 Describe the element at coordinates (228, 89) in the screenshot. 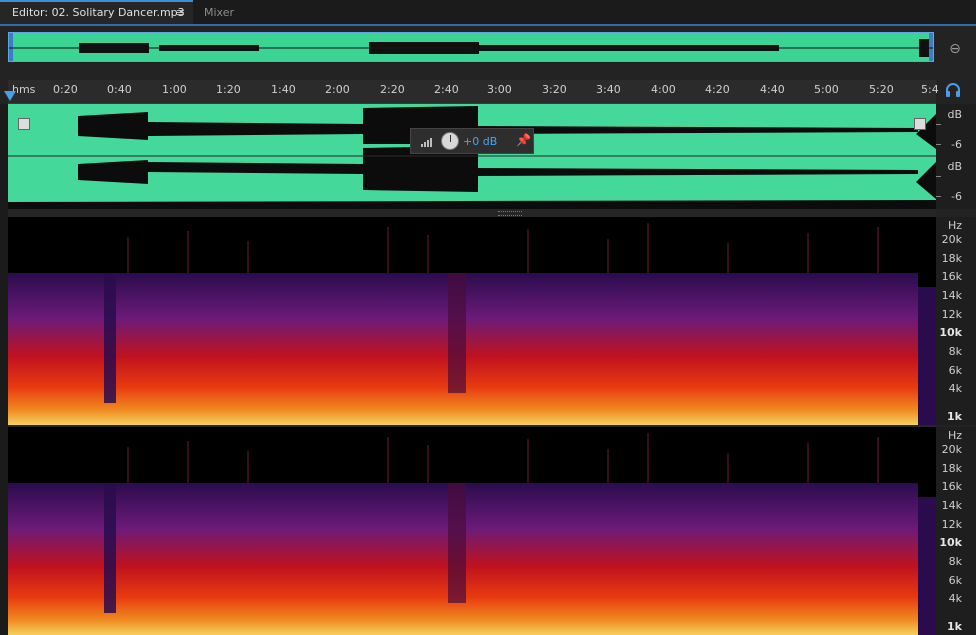

I see `tick-label: 1:20` at that location.